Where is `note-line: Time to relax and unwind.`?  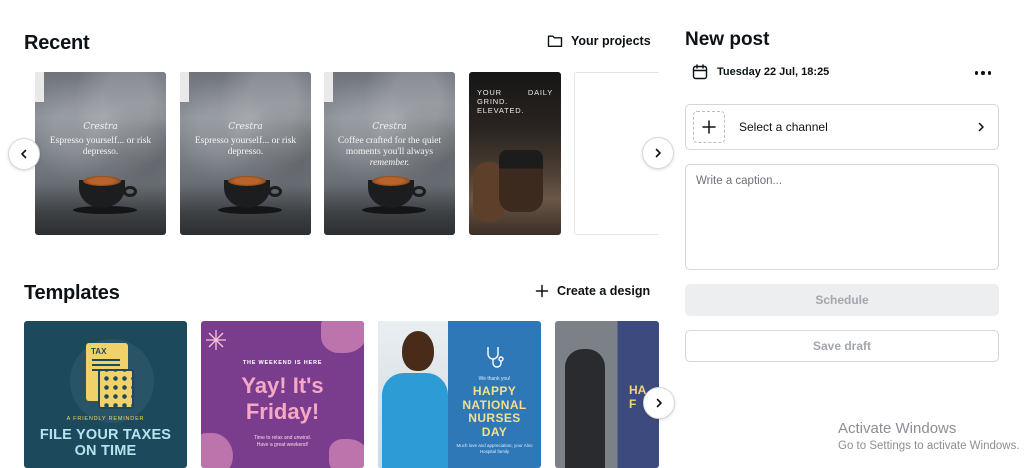
note-line: Time to relax and unwind. is located at coordinates (282, 438).